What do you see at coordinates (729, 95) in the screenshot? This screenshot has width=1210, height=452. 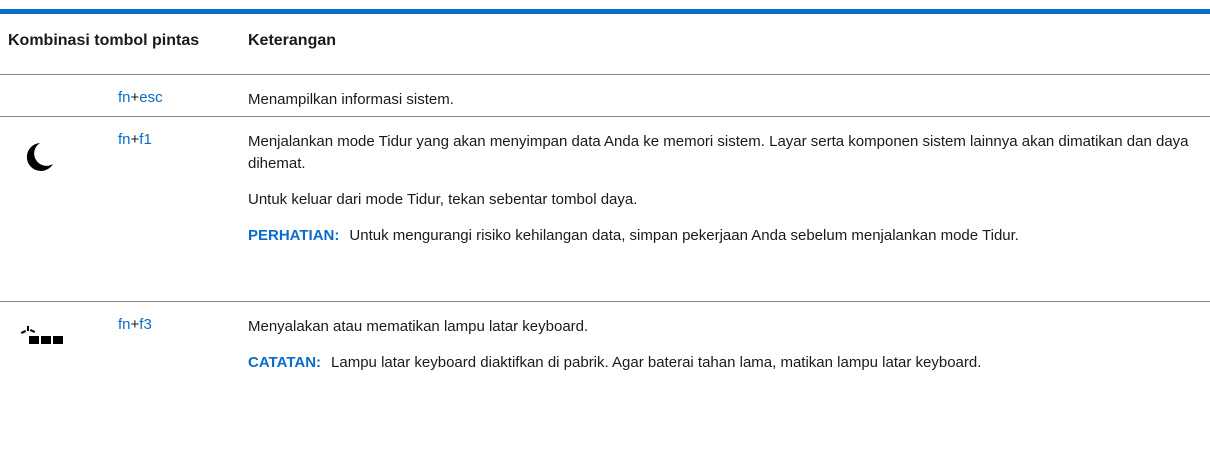 I see `description-cell: Menampilkan informasi sistem.` at bounding box center [729, 95].